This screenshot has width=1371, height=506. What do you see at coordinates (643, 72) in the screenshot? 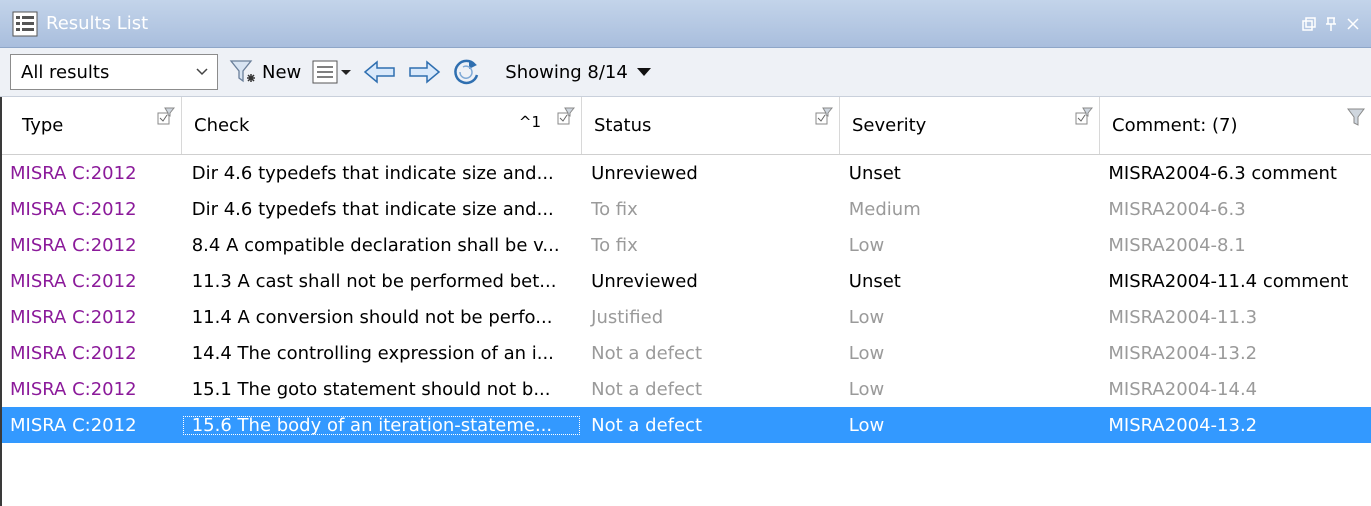
I see `caret-down-icon` at bounding box center [643, 72].